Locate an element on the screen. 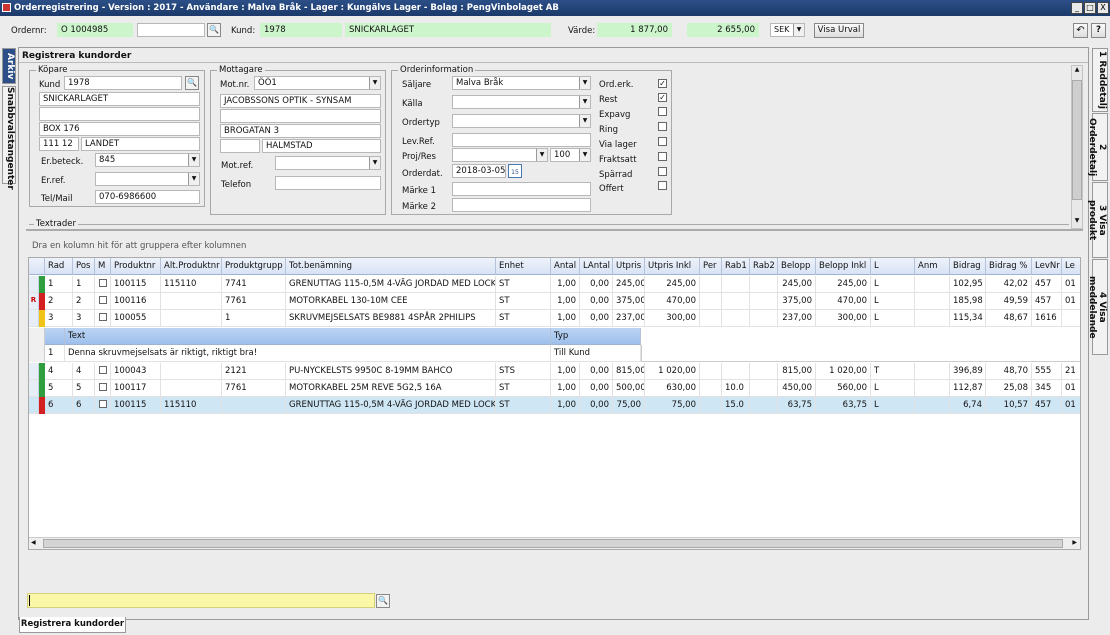 The width and height of the screenshot is (1110, 635). column-header-enhet: Enhet is located at coordinates (523, 266).